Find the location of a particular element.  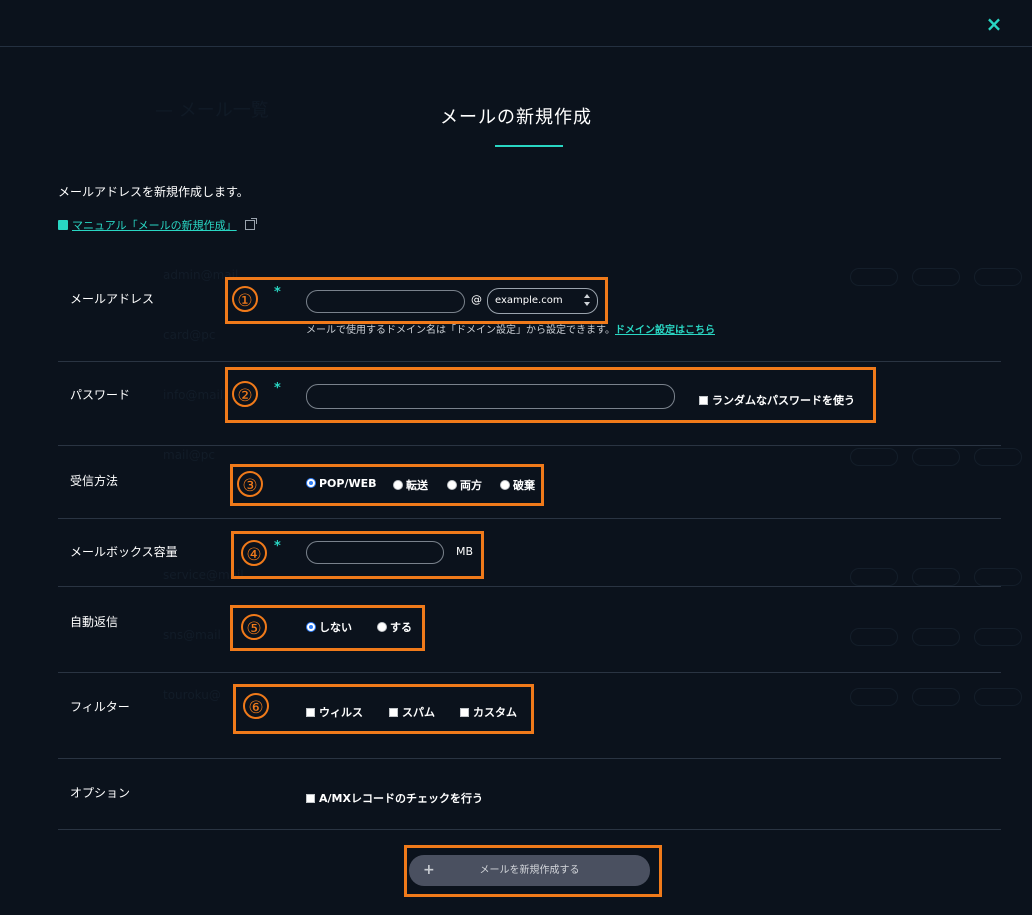

domain-hint-text: メールで使用するドメイン名は「ドメイン設定」から設定できます。 is located at coordinates (460, 330).